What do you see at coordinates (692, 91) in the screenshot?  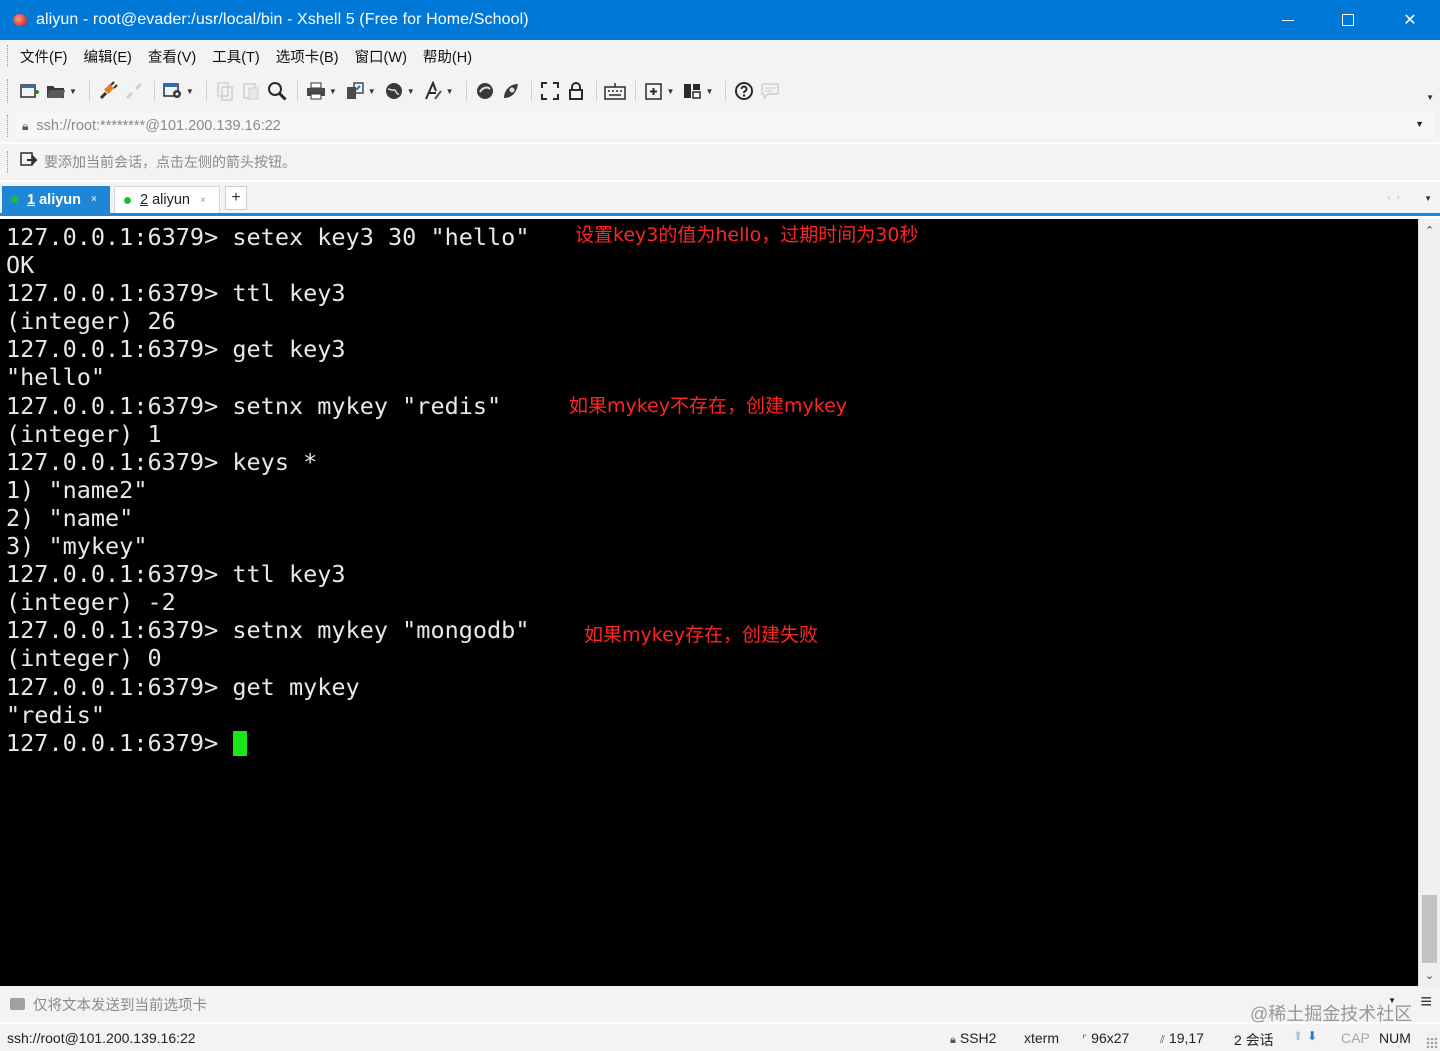 I see `layout-button` at bounding box center [692, 91].